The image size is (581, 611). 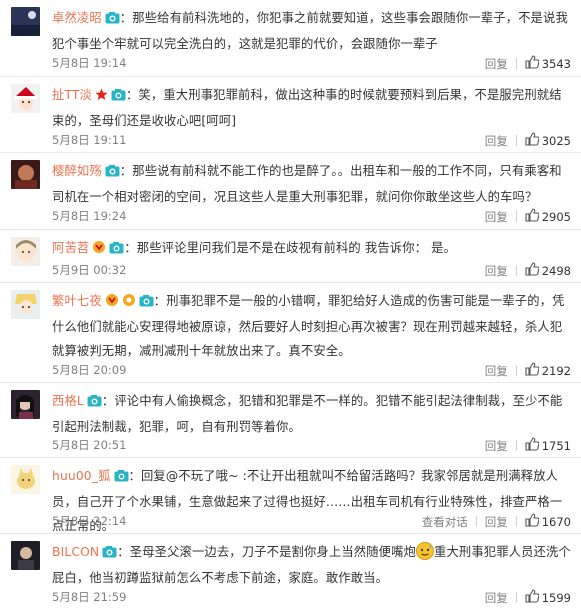 What do you see at coordinates (129, 303) in the screenshot?
I see `level-badge-icon` at bounding box center [129, 303].